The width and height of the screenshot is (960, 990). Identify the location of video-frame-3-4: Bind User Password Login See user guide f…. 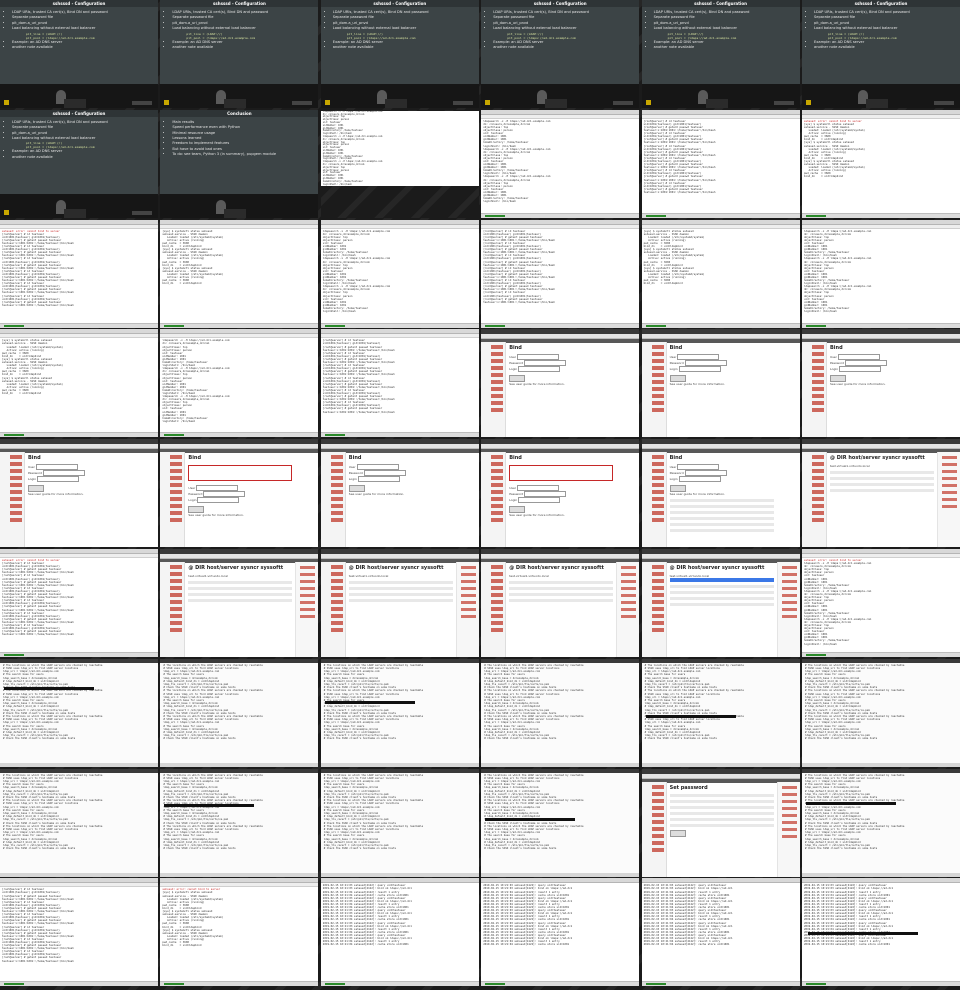
(720, 383).